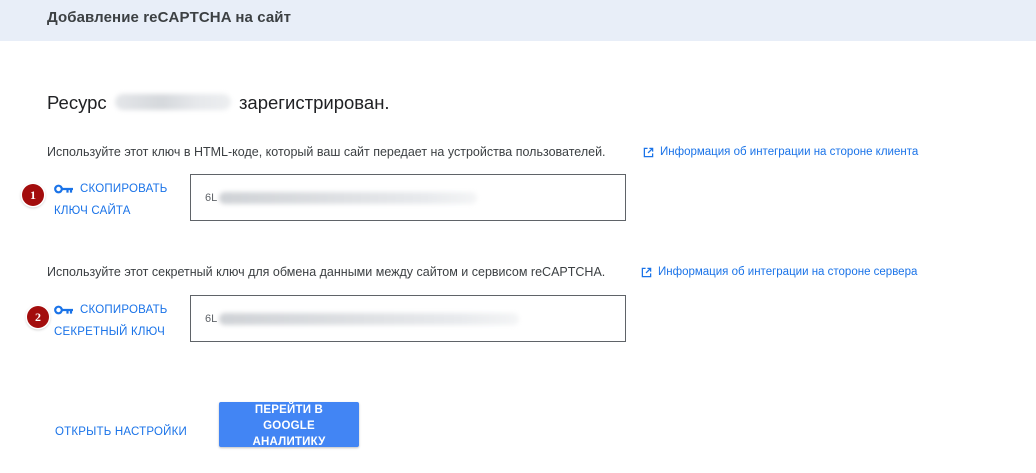 Image resolution: width=1036 pixels, height=473 pixels. Describe the element at coordinates (109, 332) in the screenshot. I see `copy-secret-key-label-2: СЕКРЕТНЫЙ КЛЮЧ` at that location.